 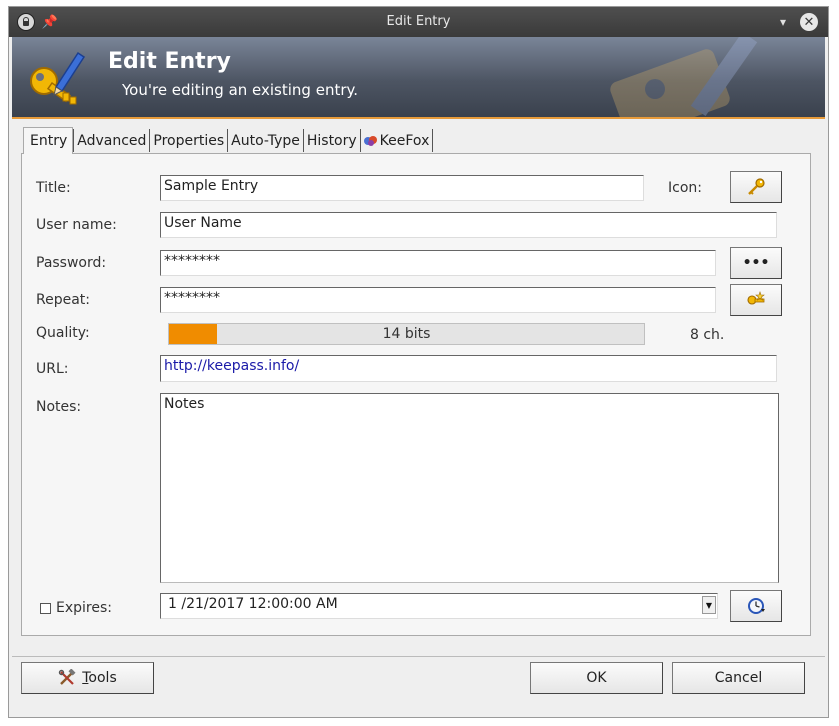 What do you see at coordinates (76, 225) in the screenshot?
I see `username-label: User name:` at bounding box center [76, 225].